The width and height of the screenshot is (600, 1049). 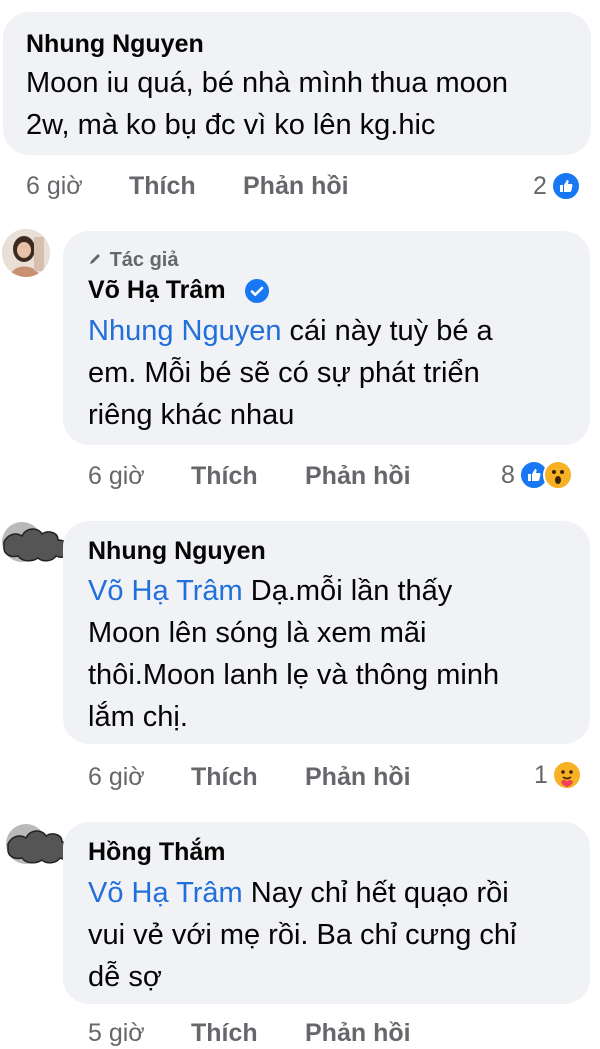 I want to click on comment-text-line: dễ sợ, so click(x=125, y=977).